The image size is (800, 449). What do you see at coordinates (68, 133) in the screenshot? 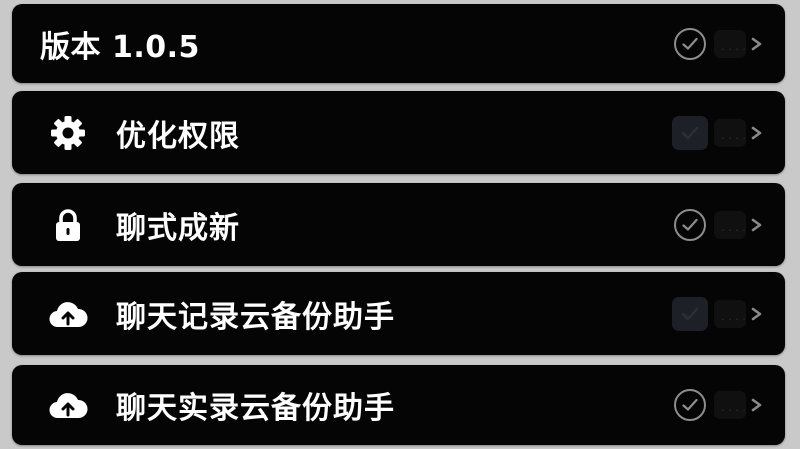
I see `gear-icon` at bounding box center [68, 133].